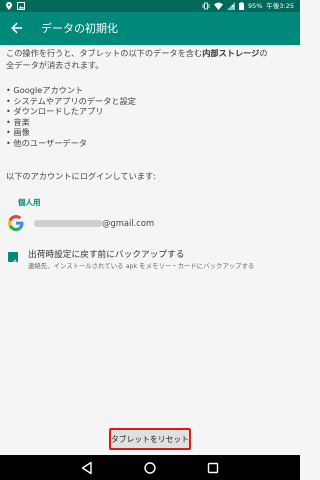 The height and width of the screenshot is (480, 320). Describe the element at coordinates (104, 53) in the screenshot. I see `intro-line1-prefix: この操作を行うと、タブレットの以下のデータを含む` at that location.